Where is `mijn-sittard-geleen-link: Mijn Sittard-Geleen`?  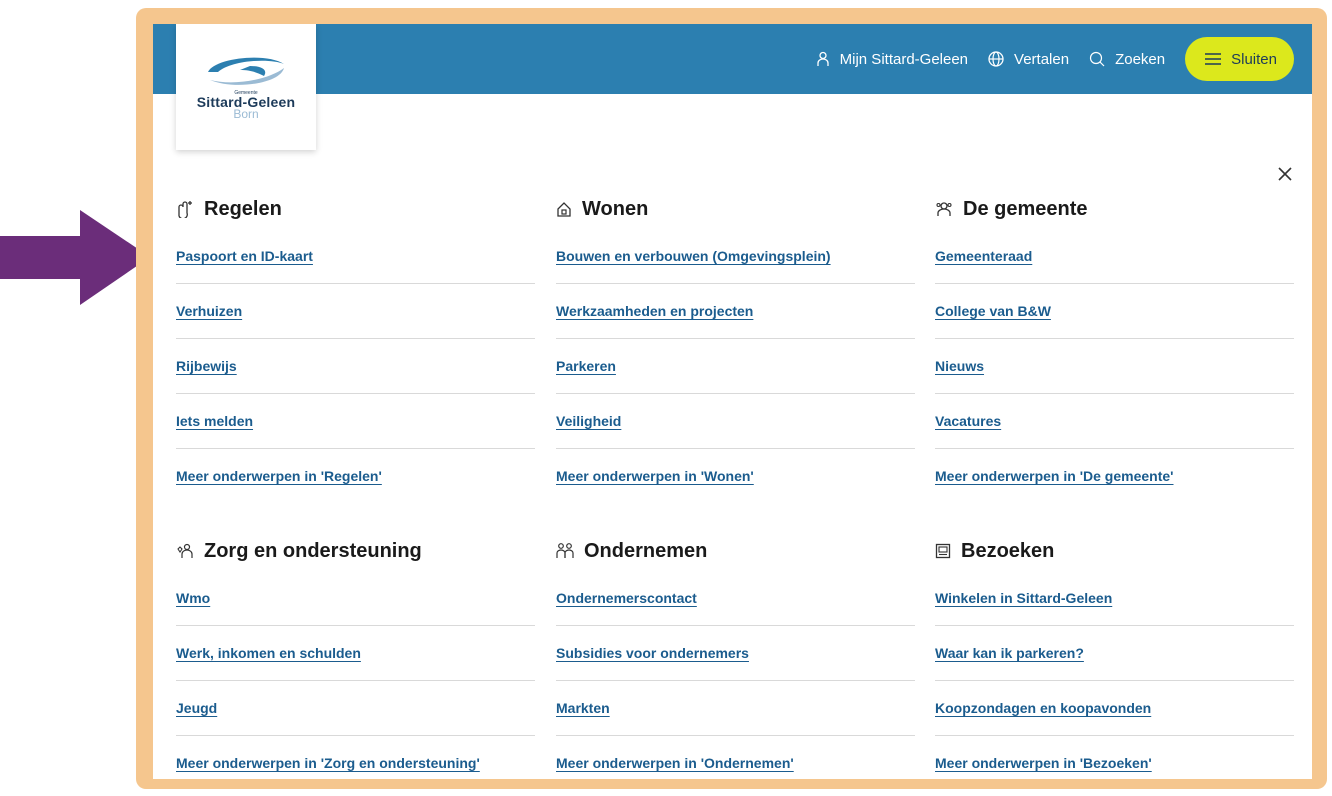
mijn-sittard-geleen-link: Mijn Sittard-Geleen is located at coordinates (892, 59).